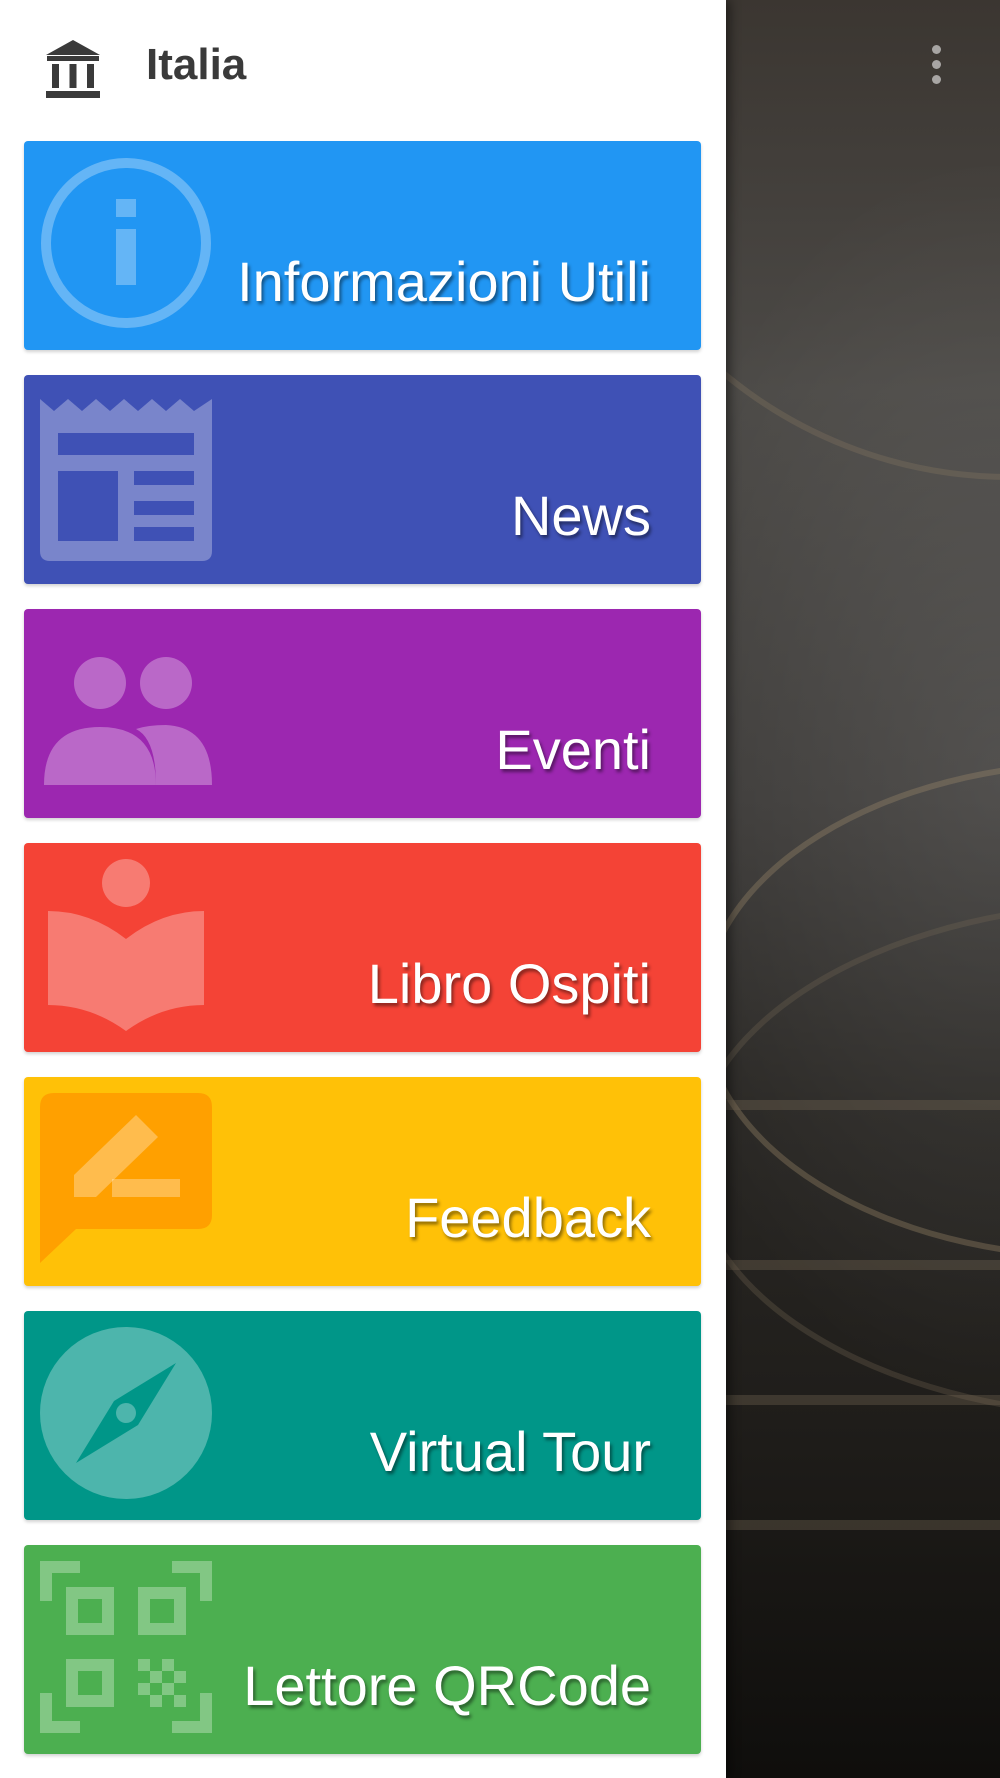 This screenshot has width=1000, height=1778. Describe the element at coordinates (126, 480) in the screenshot. I see `newspaper-icon` at that location.